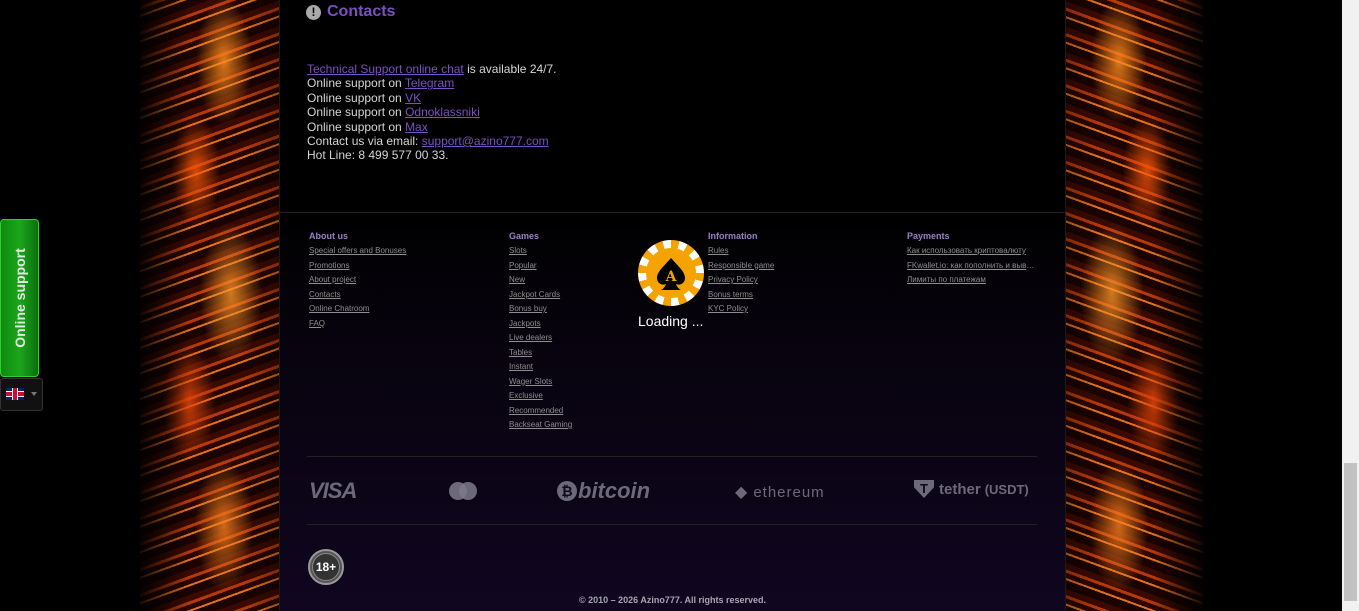 This screenshot has width=1359, height=611. I want to click on footer-link: Live dealers, so click(564, 338).